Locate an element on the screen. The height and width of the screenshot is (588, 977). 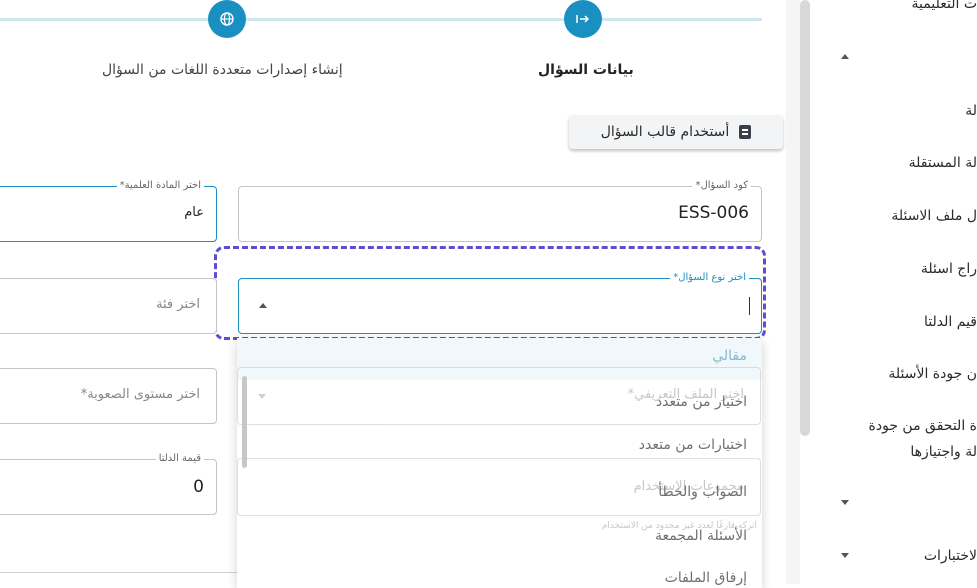
stepper-line-right is located at coordinates (682, 19).